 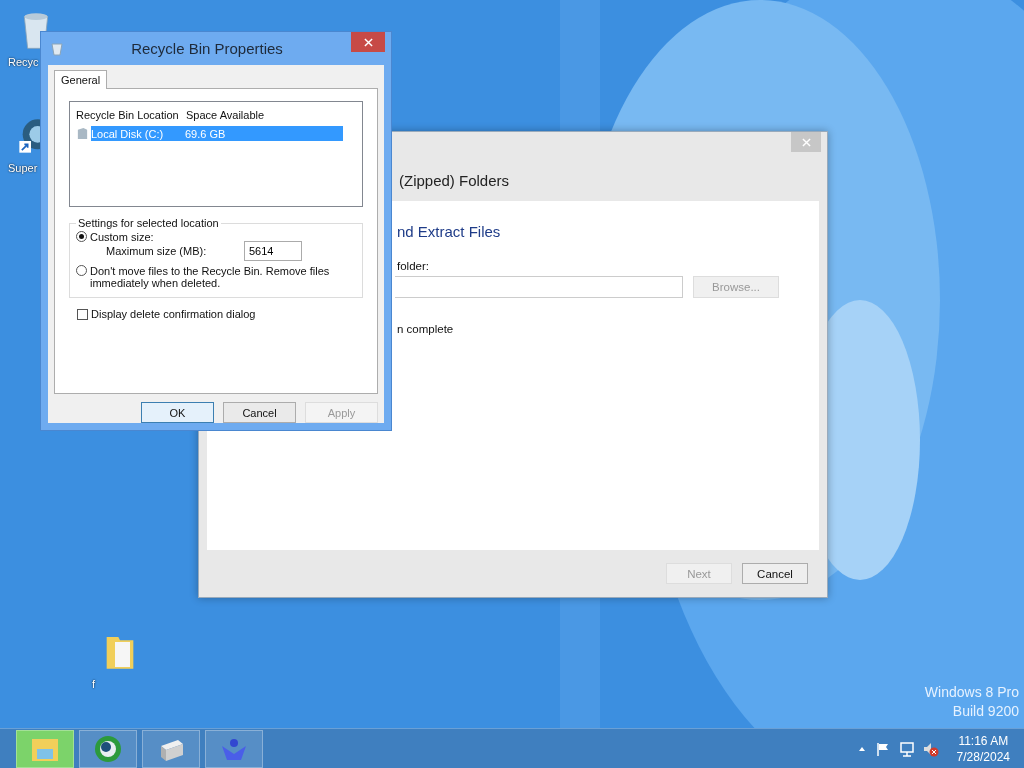 I want to click on general-tab: General, so click(x=81, y=79).